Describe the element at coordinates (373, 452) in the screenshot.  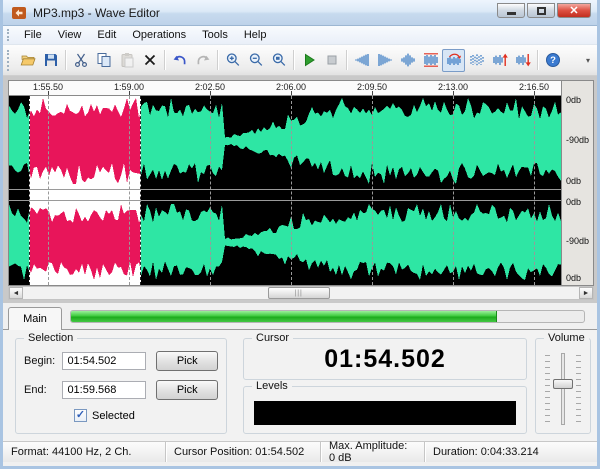
I see `status-max-amplitude: Max. Amplitude: 0 dB` at that location.